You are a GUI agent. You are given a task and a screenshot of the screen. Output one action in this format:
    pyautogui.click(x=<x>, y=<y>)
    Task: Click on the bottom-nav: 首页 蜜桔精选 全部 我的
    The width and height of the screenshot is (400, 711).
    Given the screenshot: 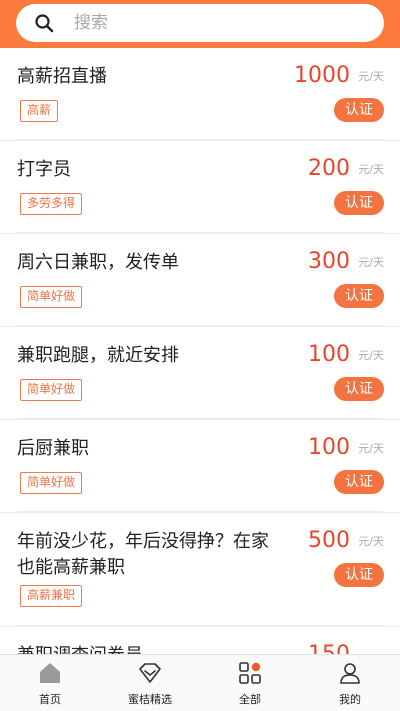 What is the action you would take?
    pyautogui.click(x=200, y=682)
    